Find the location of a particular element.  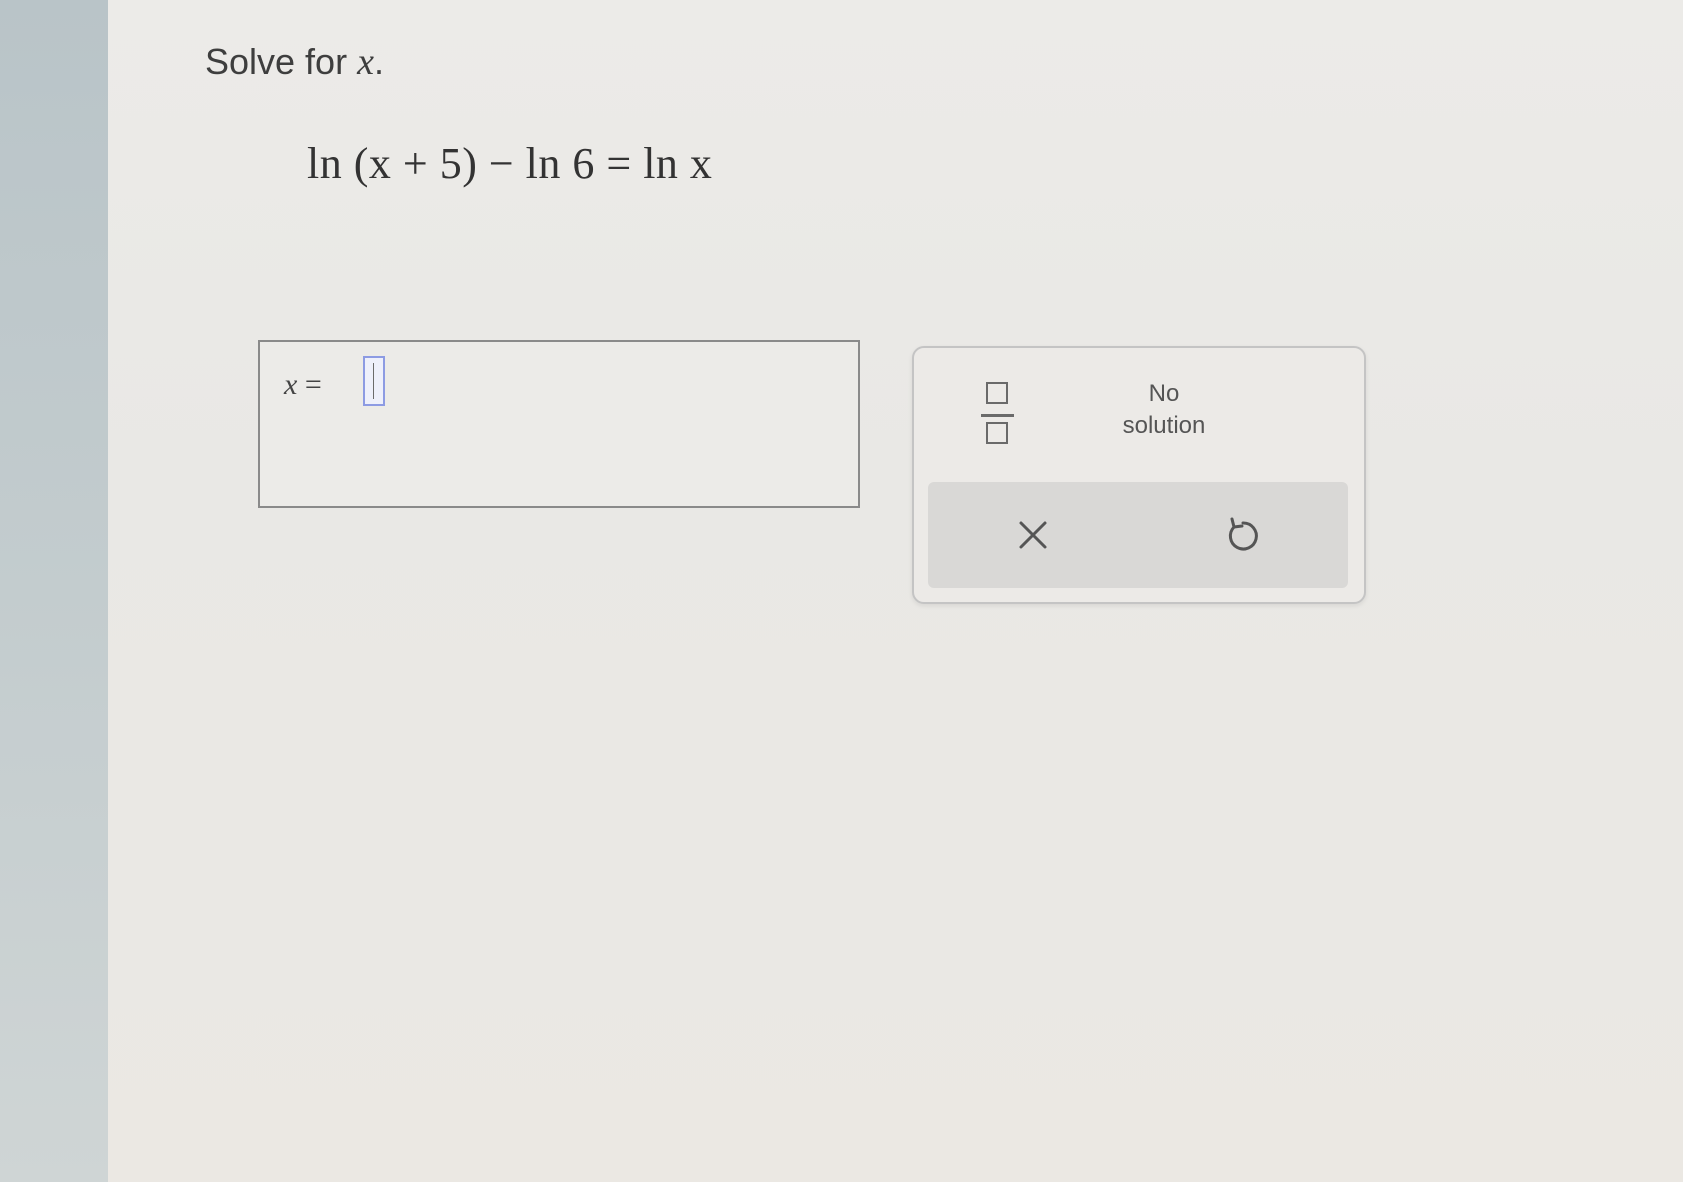

undo-button is located at coordinates (1243, 535).